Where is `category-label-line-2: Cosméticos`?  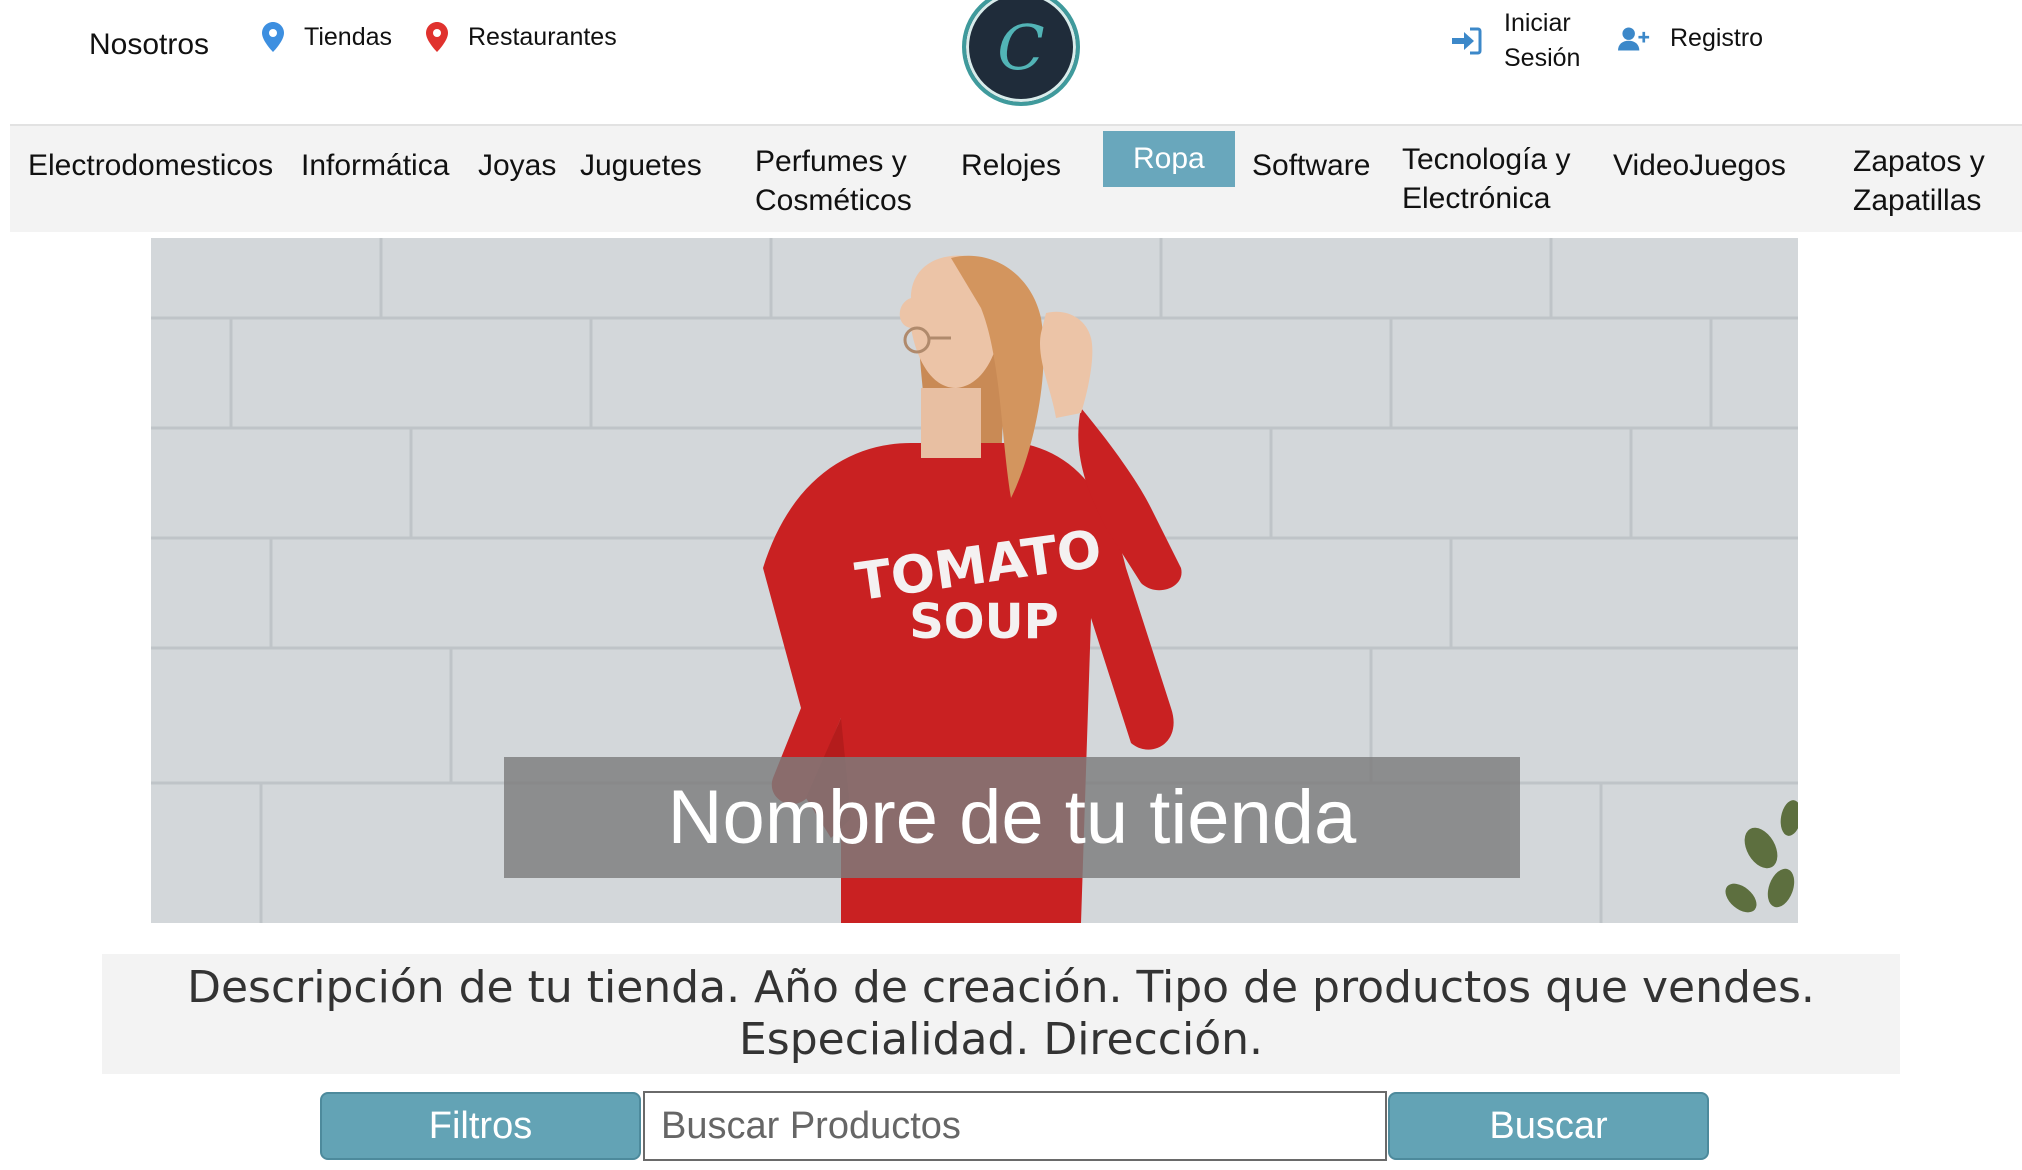
category-label-line-2: Cosméticos is located at coordinates (833, 200).